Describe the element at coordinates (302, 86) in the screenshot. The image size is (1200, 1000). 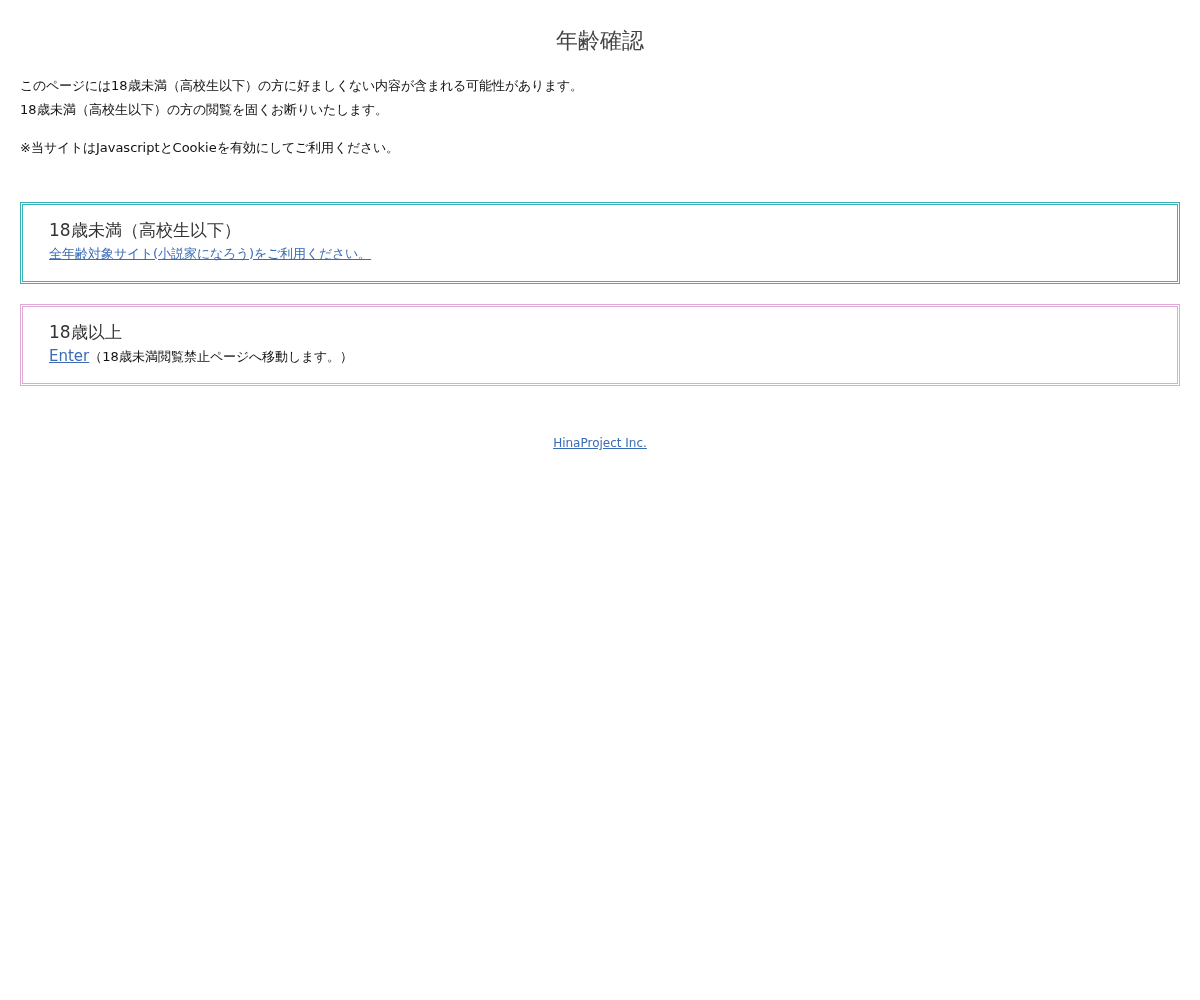
I see `notice-text: このページには18歳未満（高校生以下）の方に好ましくない内容が含まれる可能性があります。` at that location.